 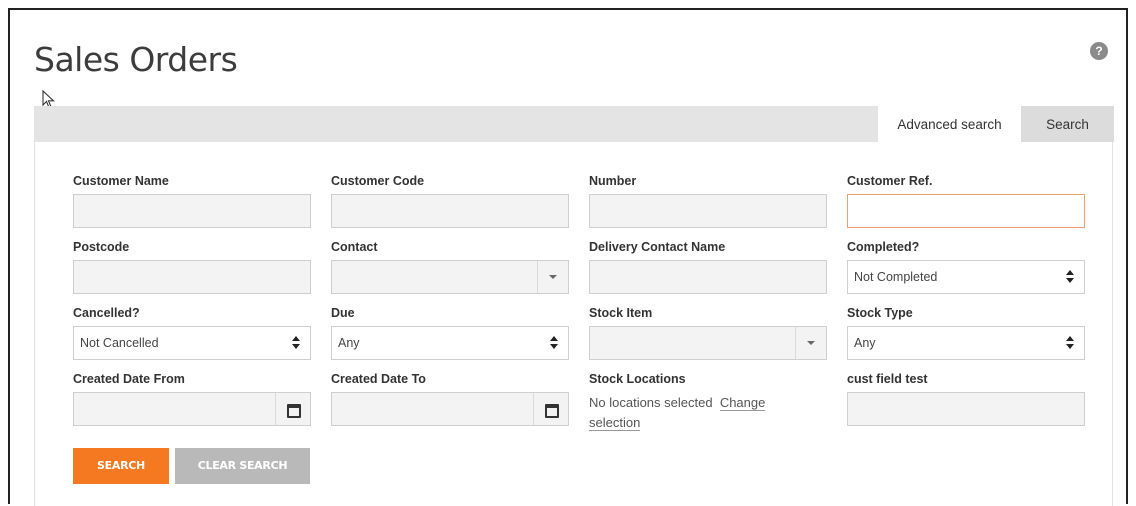 I want to click on created-date-from-label: Created Date From, so click(x=129, y=379).